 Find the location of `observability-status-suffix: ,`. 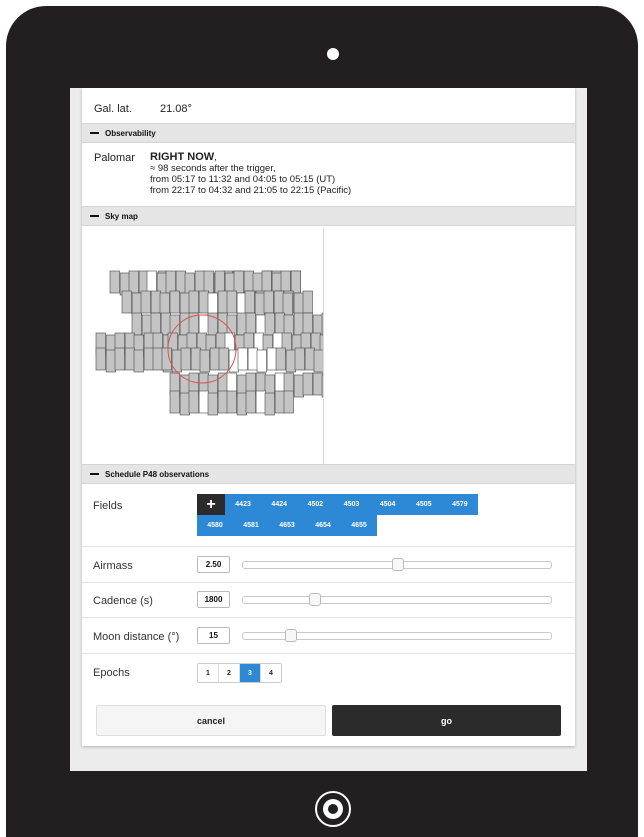

observability-status-suffix: , is located at coordinates (215, 157).